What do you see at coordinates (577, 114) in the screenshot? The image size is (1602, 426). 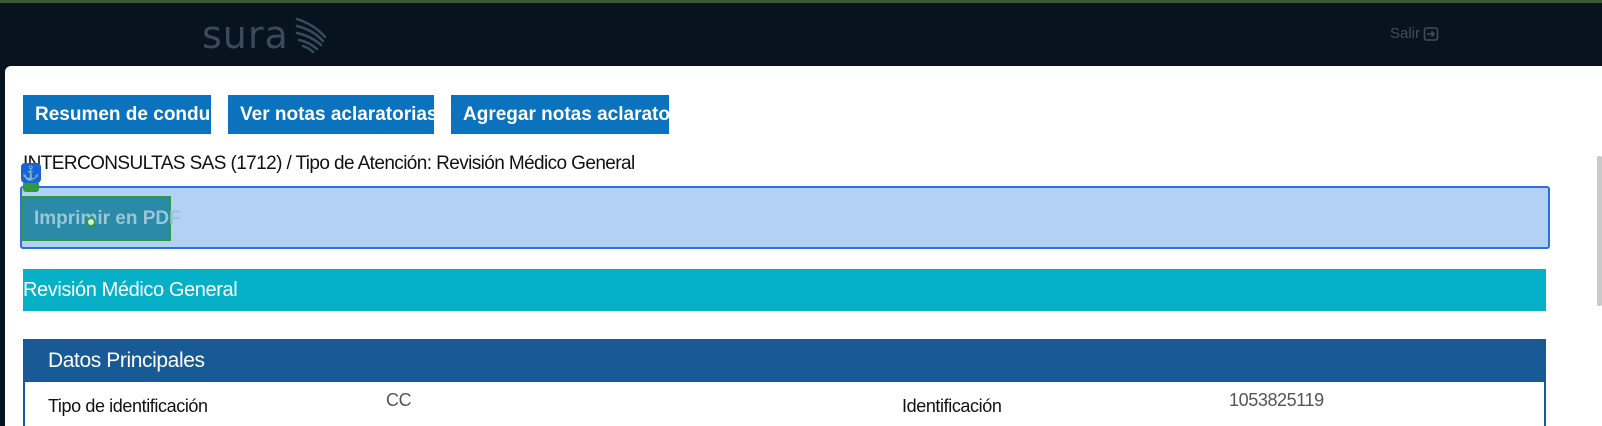 I see `agregar-notas-aclaratorias-button: Agregar notas aclaratorias` at bounding box center [577, 114].